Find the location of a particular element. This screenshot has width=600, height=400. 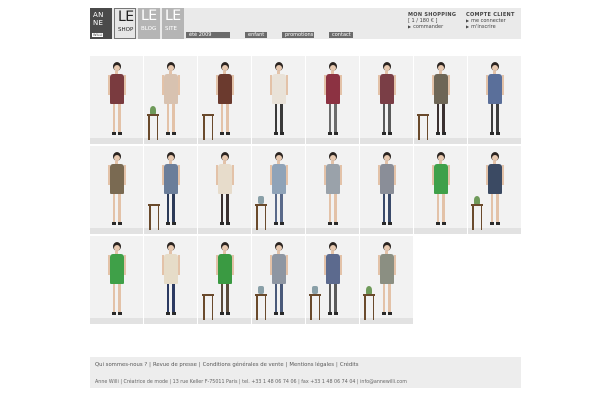

tab-le-shop-label: SHOP is located at coordinates (126, 30).